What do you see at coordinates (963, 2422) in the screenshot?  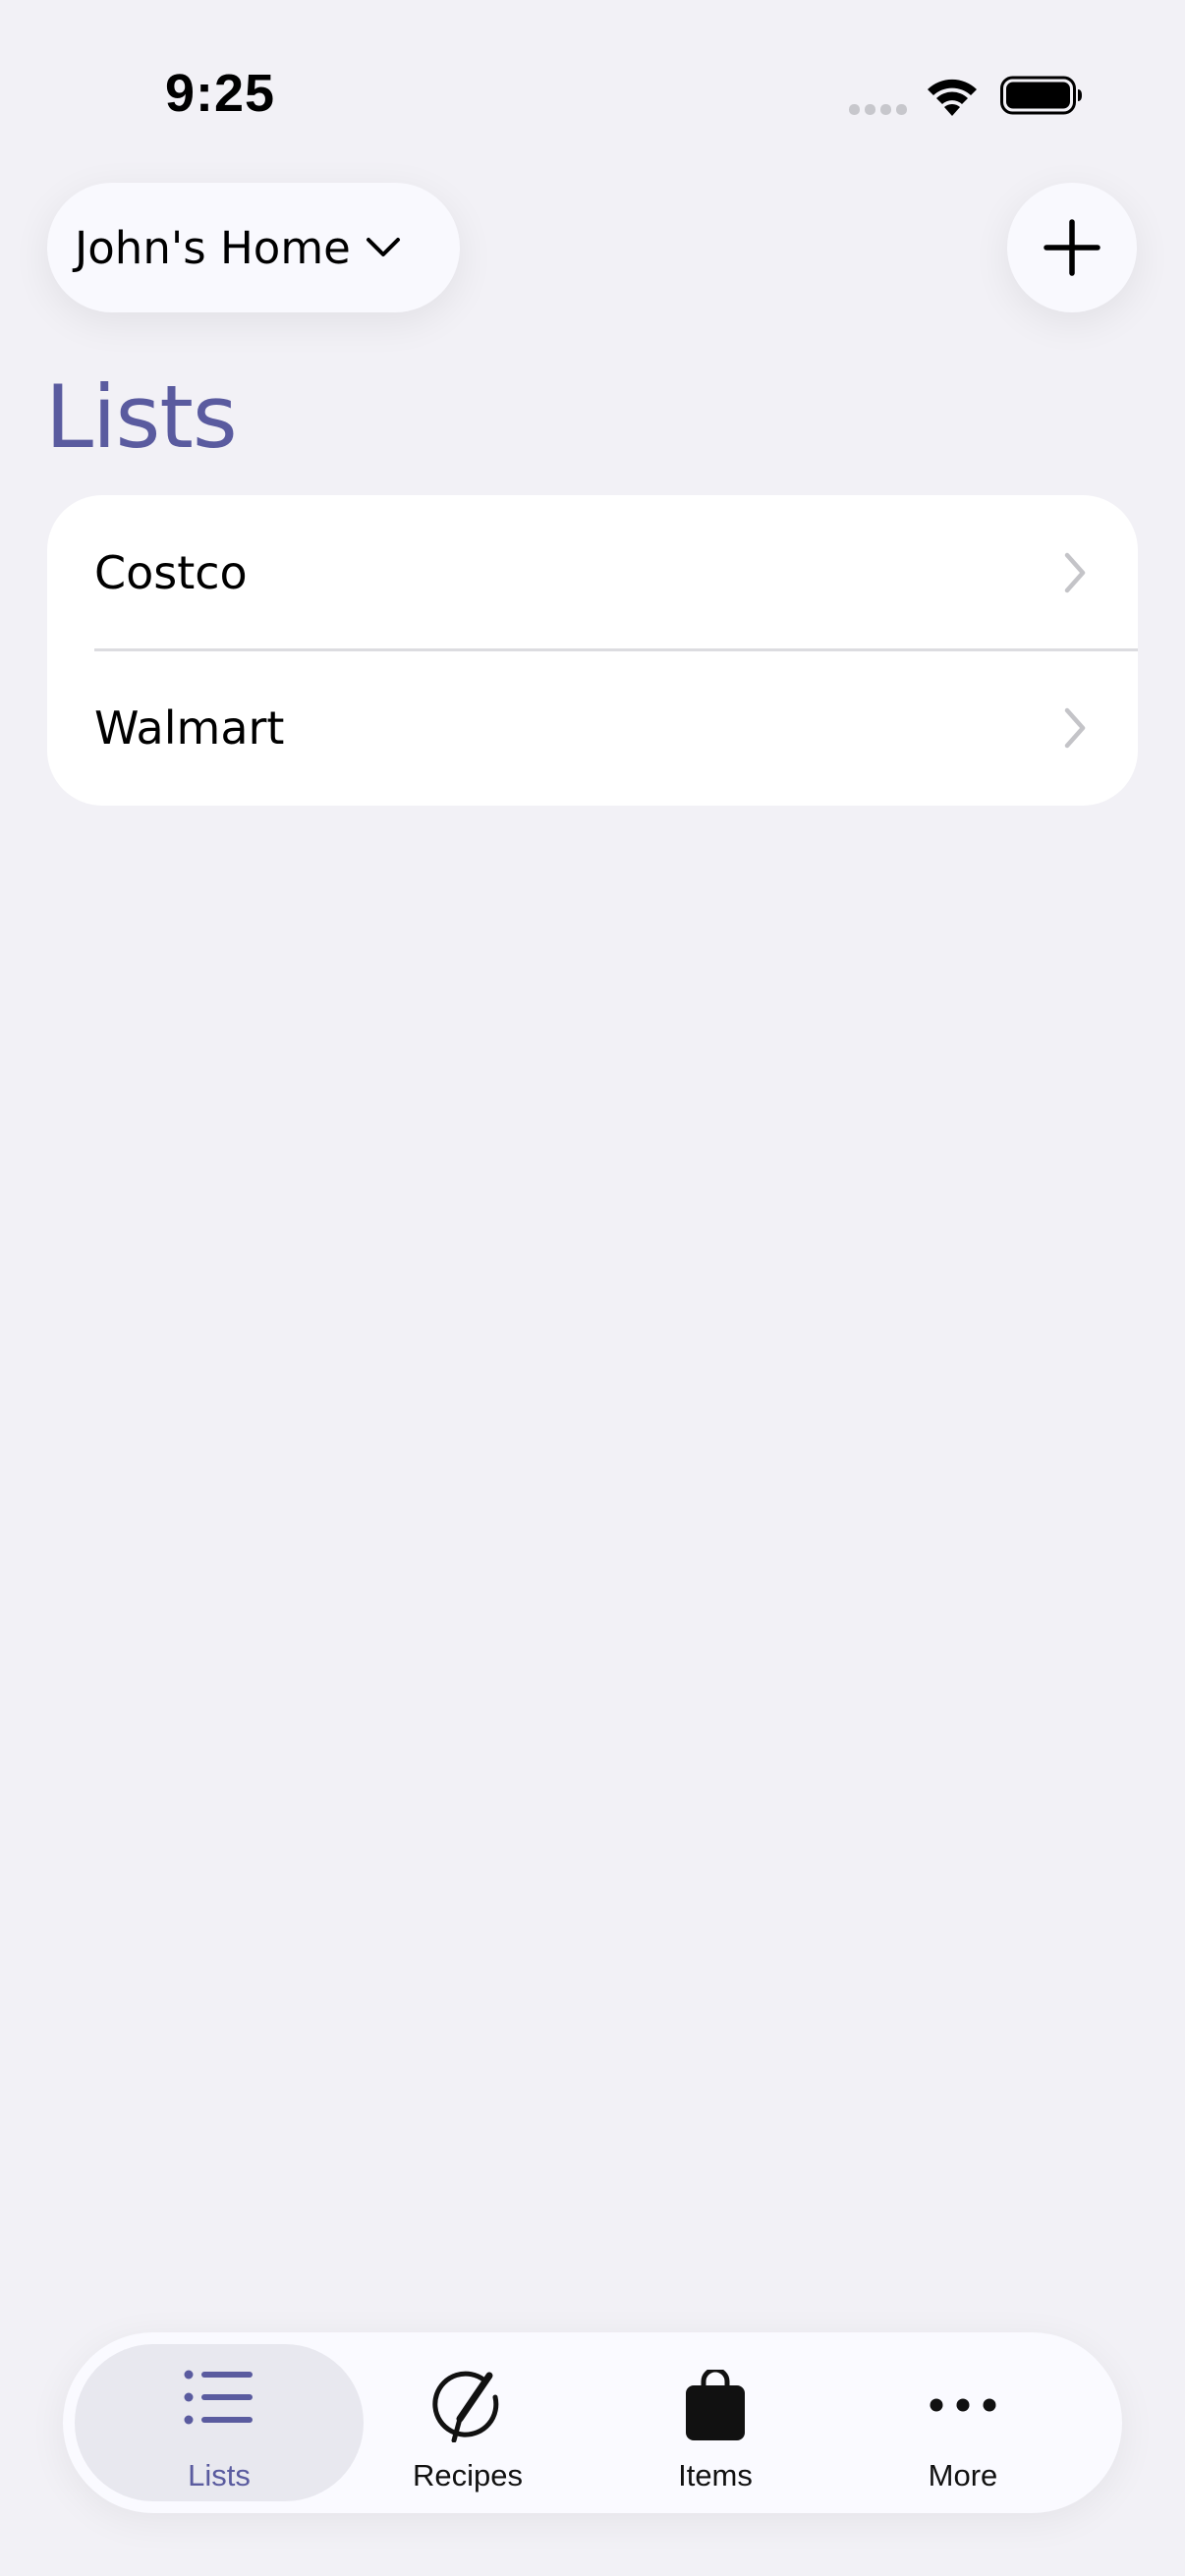 I see `tab-more: More` at bounding box center [963, 2422].